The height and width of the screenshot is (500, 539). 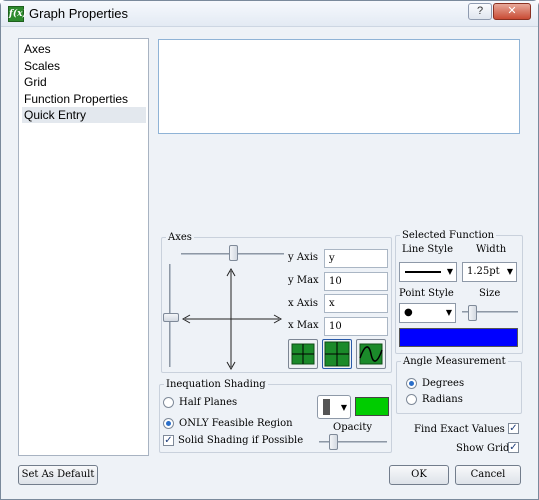 I want to click on width-value: 1.25pt, so click(x=483, y=271).